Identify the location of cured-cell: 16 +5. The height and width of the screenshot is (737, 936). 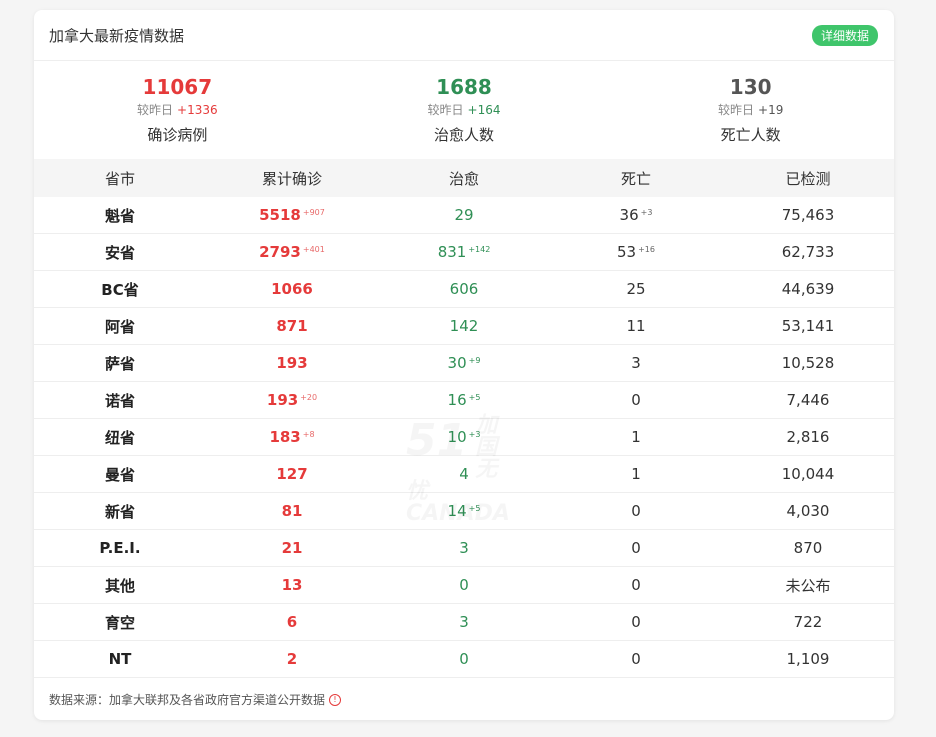
(464, 400).